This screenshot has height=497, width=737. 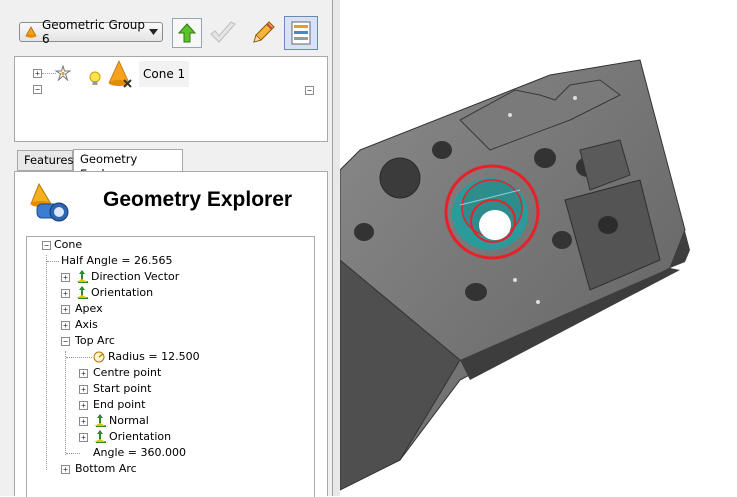 What do you see at coordinates (116, 261) in the screenshot?
I see `tree-node-half-angle: Half Angle = 26.565` at bounding box center [116, 261].